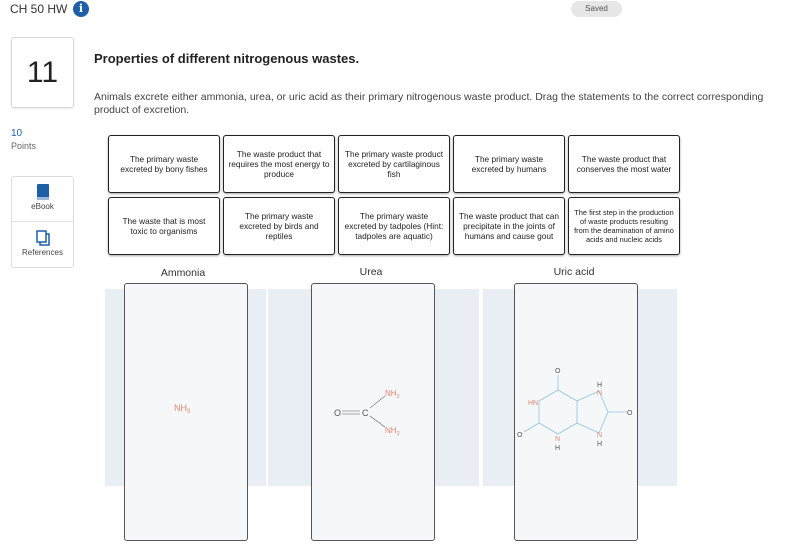  What do you see at coordinates (17, 133) in the screenshot?
I see `points-value: 10` at bounding box center [17, 133].